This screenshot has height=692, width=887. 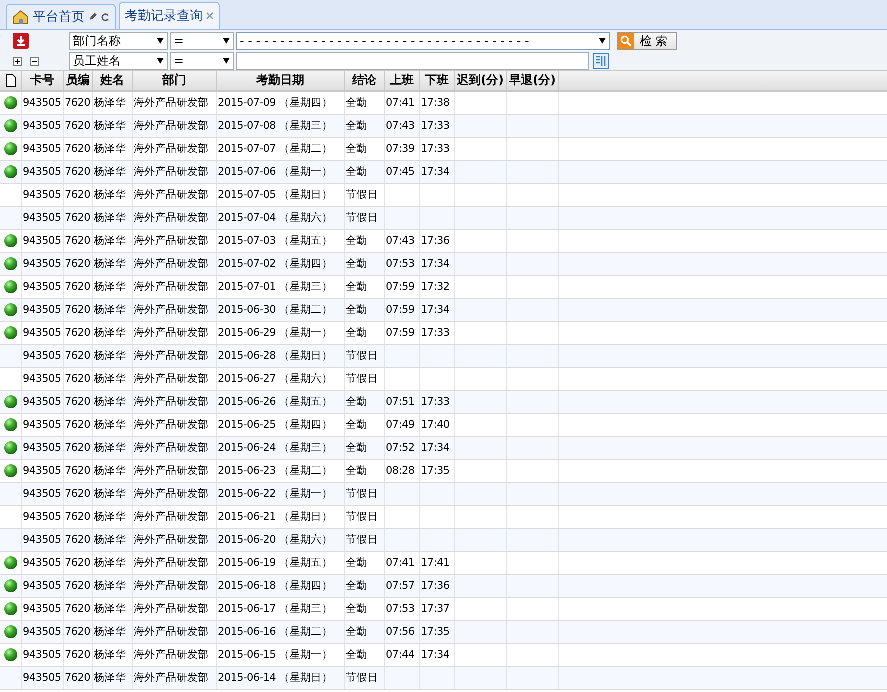 What do you see at coordinates (275, 448) in the screenshot?
I see `table-cell: 2015-06-24 （星期三）` at bounding box center [275, 448].